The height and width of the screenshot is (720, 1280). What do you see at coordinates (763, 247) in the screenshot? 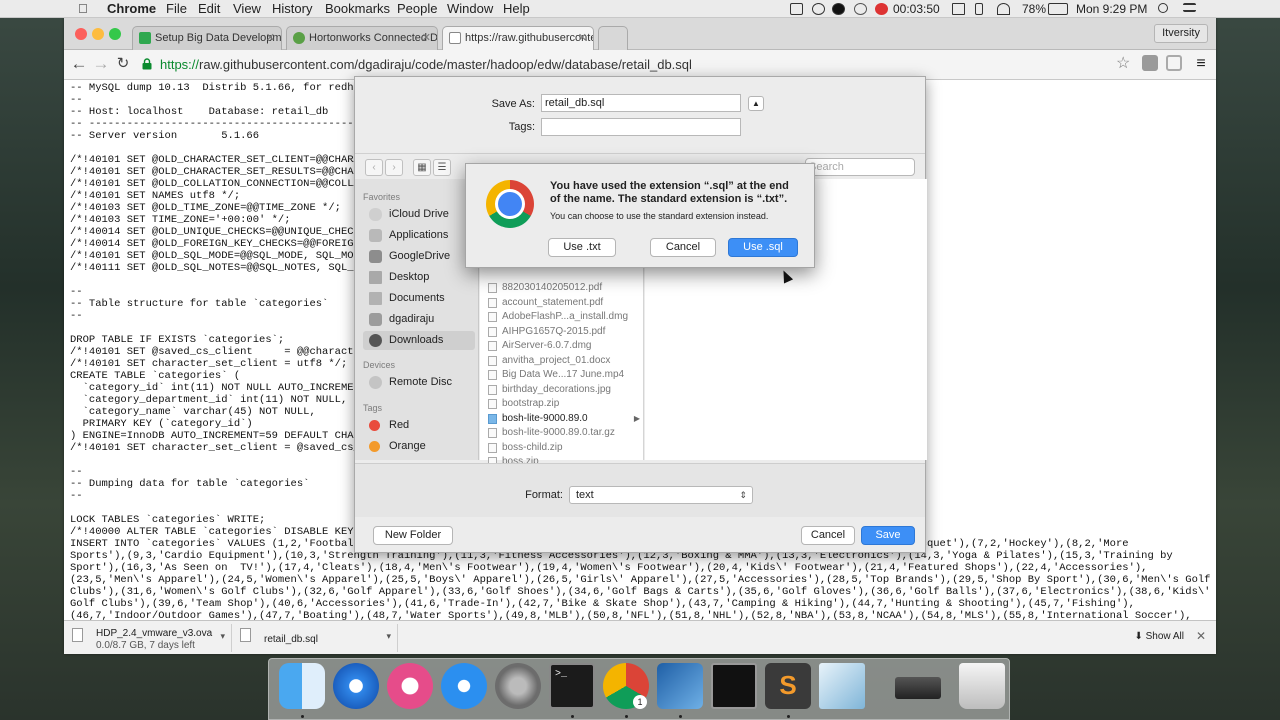
I see `use-sql-button: Use .sql` at bounding box center [763, 247].